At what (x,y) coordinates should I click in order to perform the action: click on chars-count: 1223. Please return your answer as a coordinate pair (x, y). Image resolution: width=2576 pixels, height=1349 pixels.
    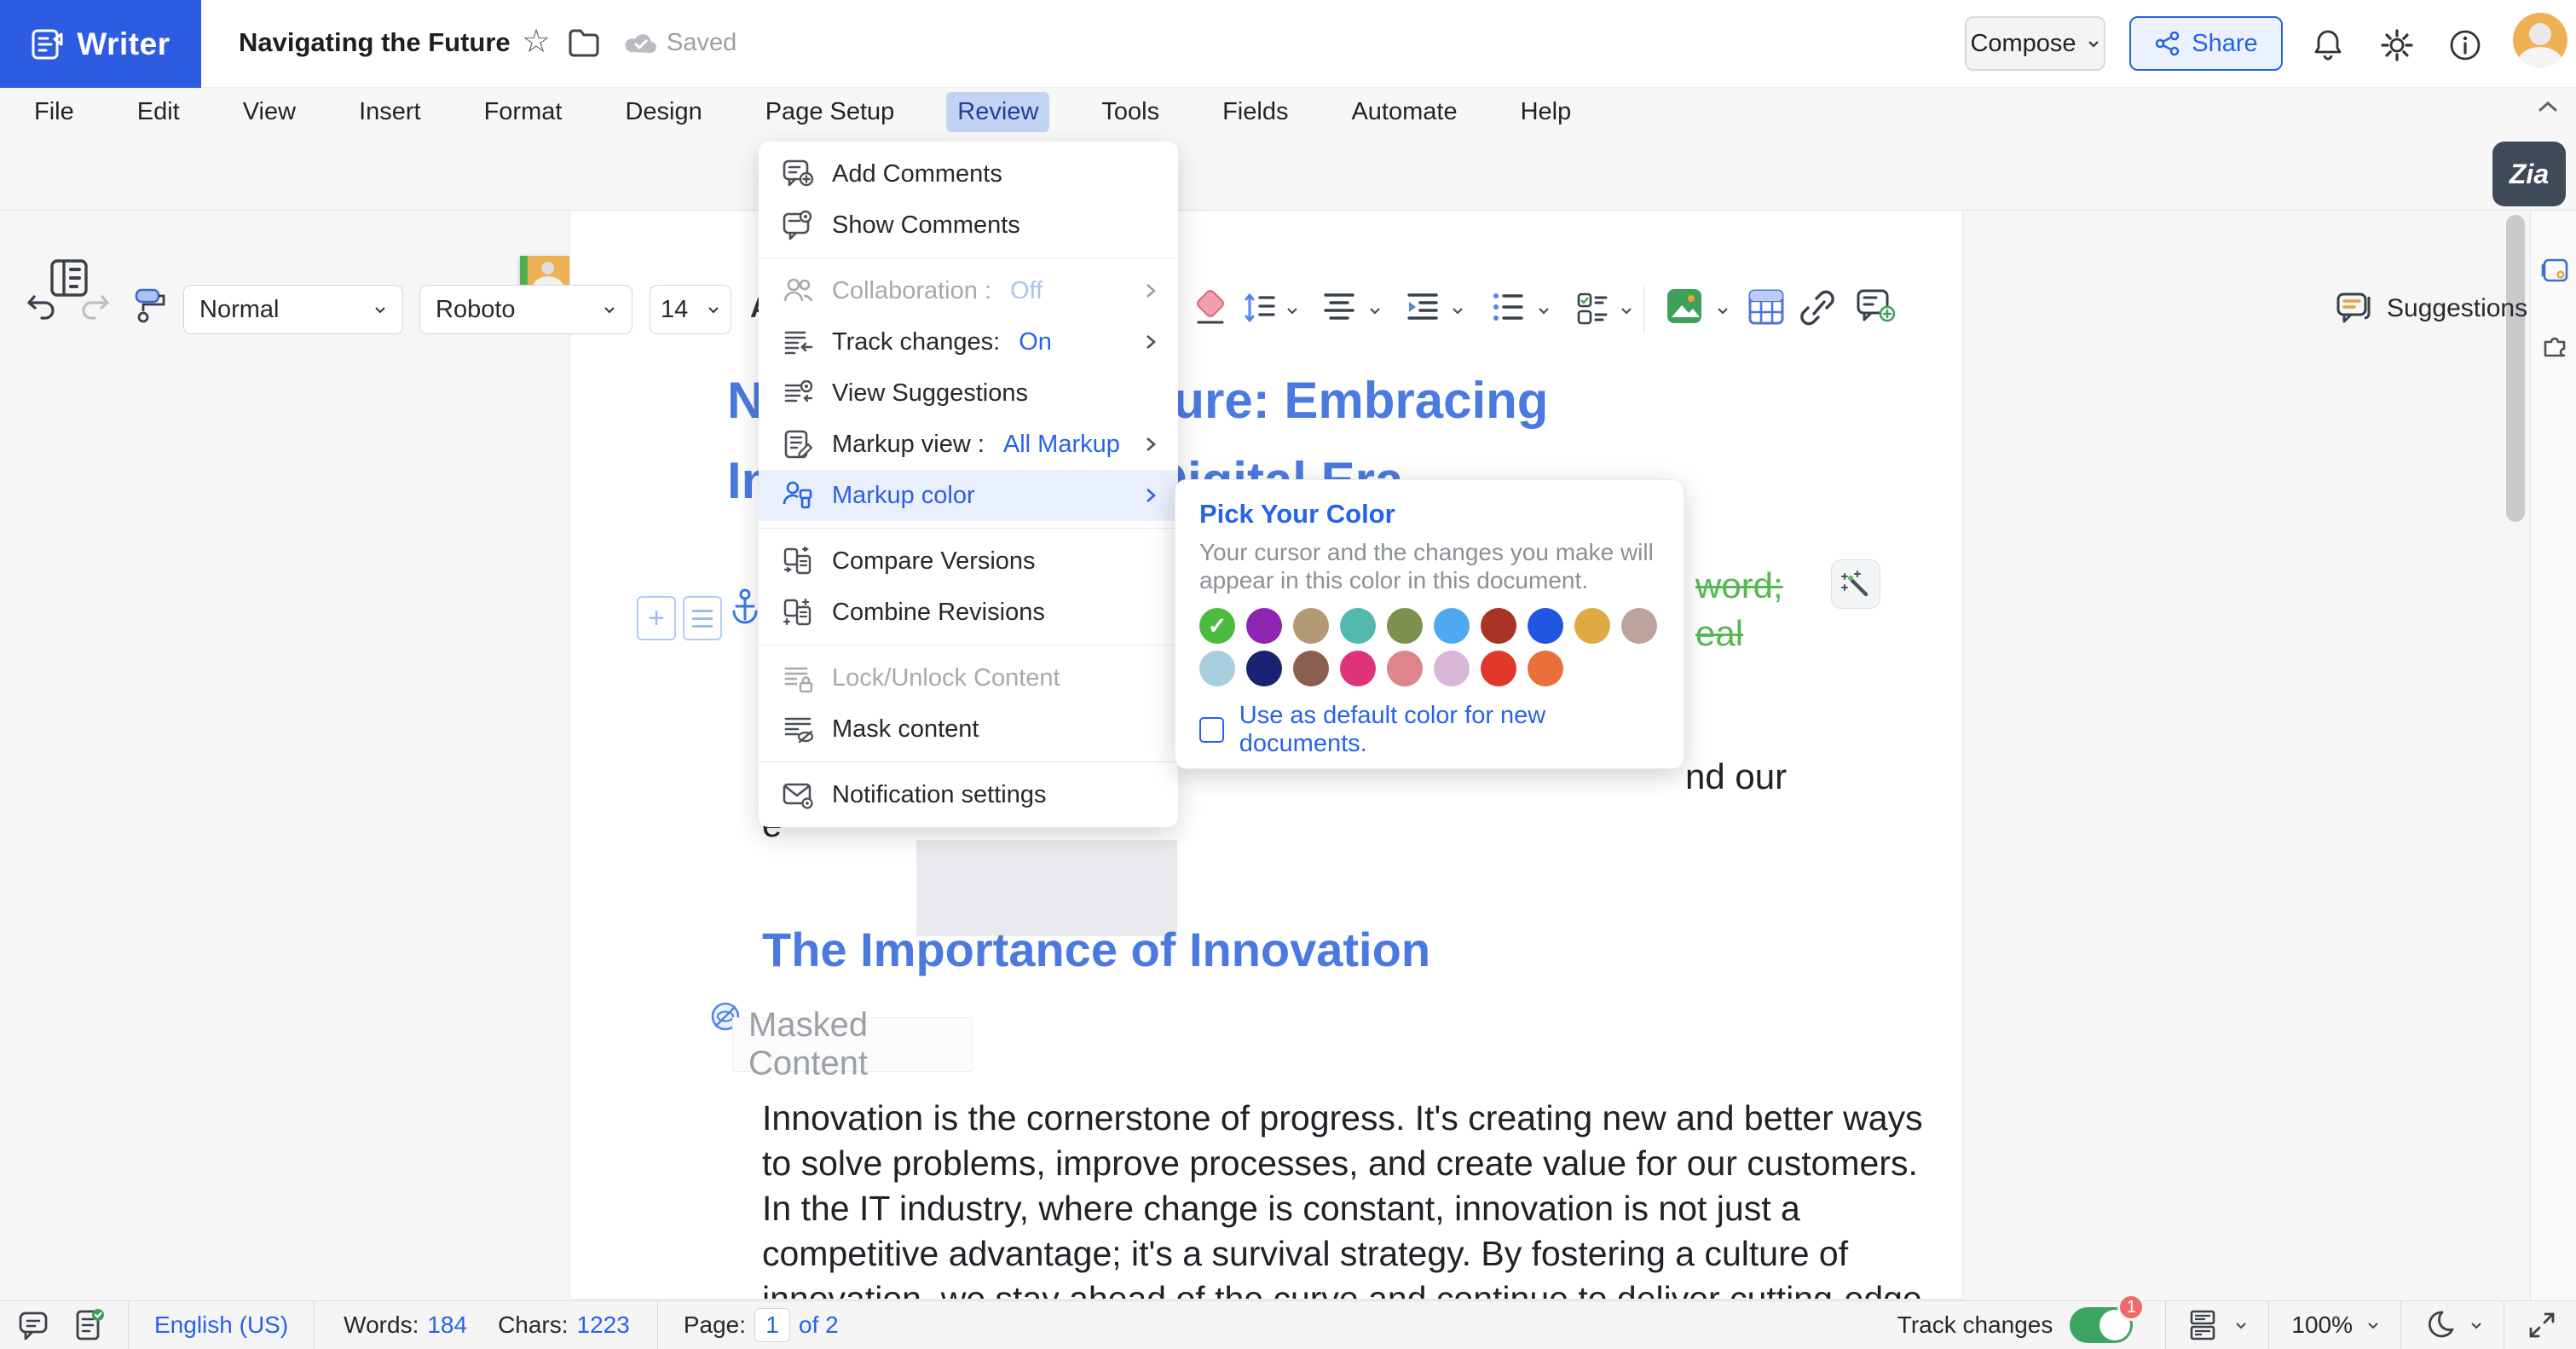
    Looking at the image, I should click on (603, 1325).